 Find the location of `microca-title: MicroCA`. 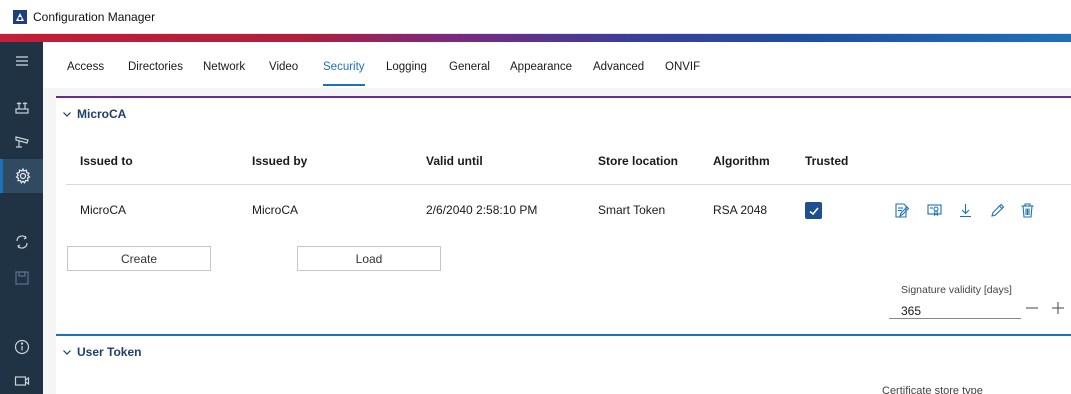

microca-title: MicroCA is located at coordinates (102, 114).